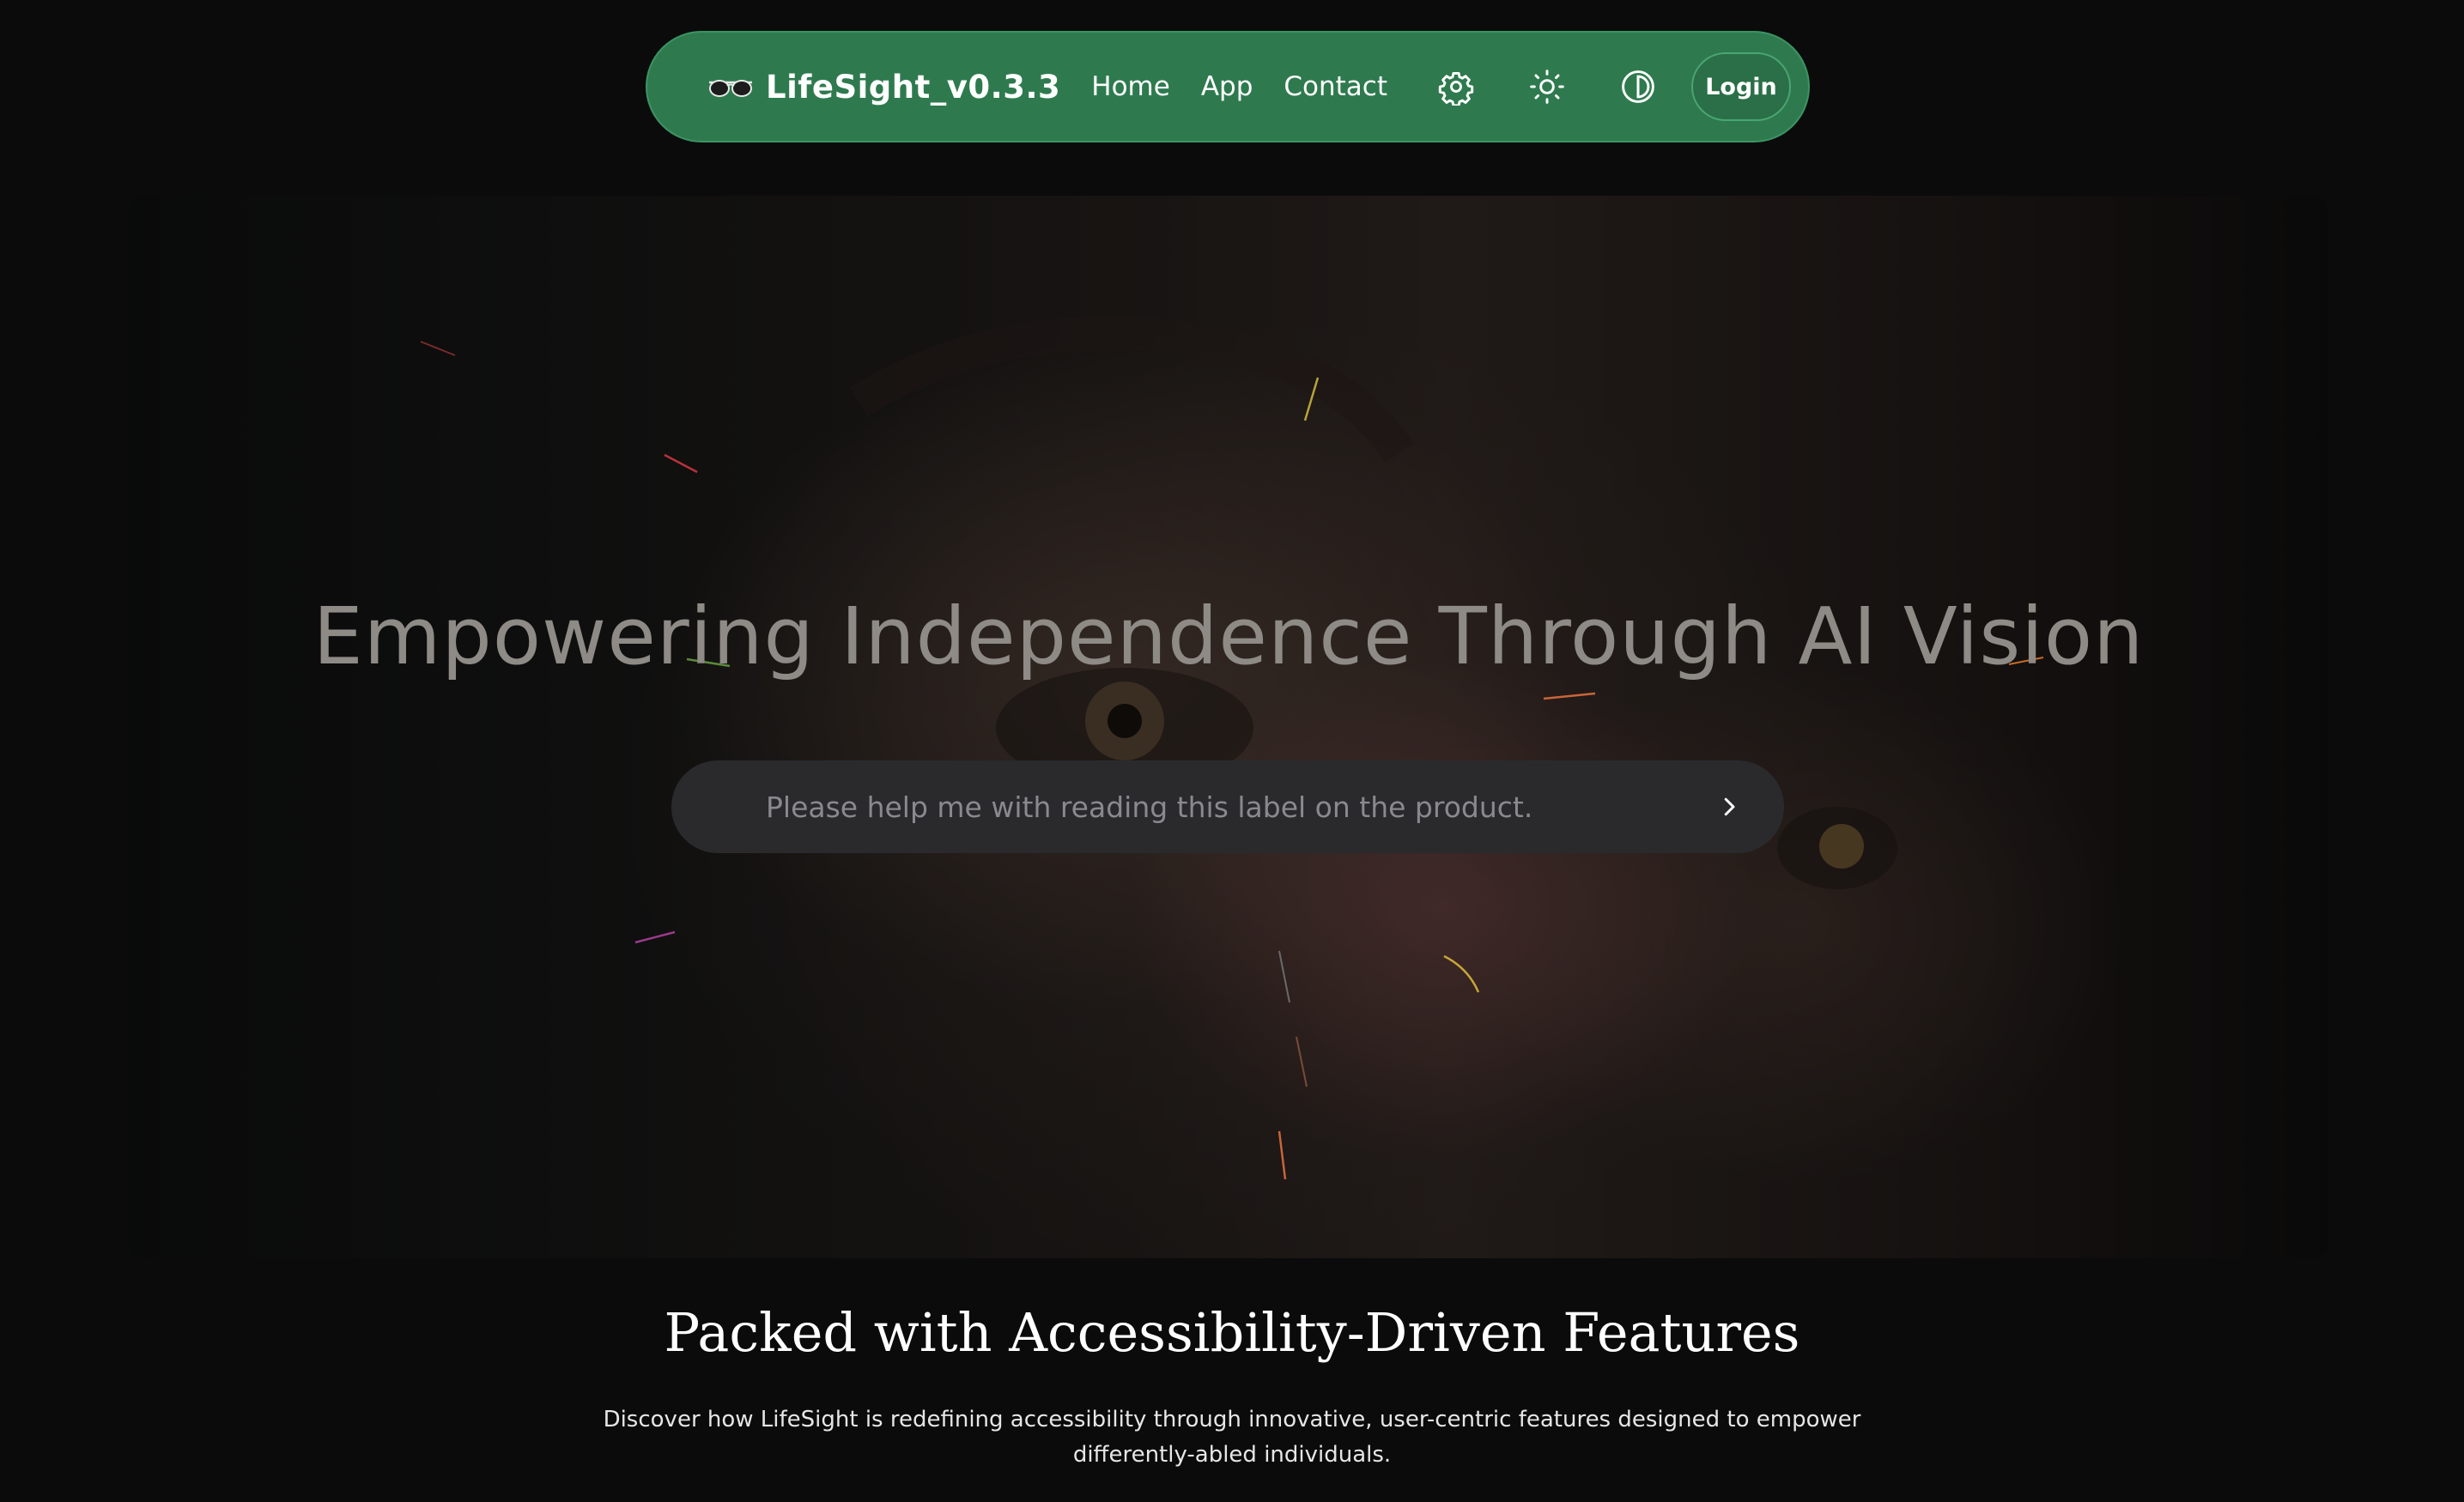 The height and width of the screenshot is (1502, 2464). What do you see at coordinates (1456, 86) in the screenshot?
I see `gear-icon` at bounding box center [1456, 86].